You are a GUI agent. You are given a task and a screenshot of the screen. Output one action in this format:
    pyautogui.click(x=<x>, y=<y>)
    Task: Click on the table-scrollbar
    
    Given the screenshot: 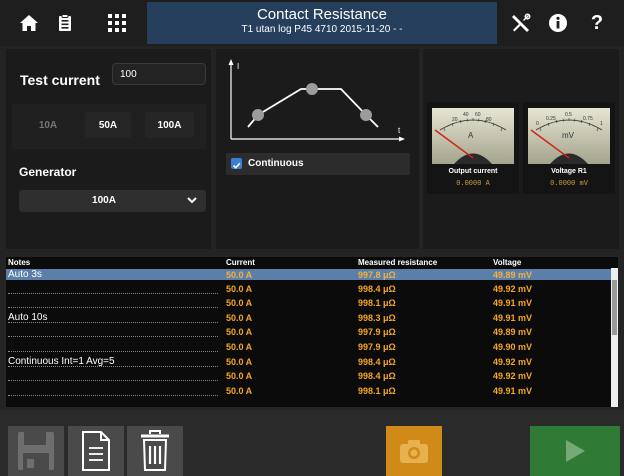 What is the action you would take?
    pyautogui.click(x=614, y=337)
    